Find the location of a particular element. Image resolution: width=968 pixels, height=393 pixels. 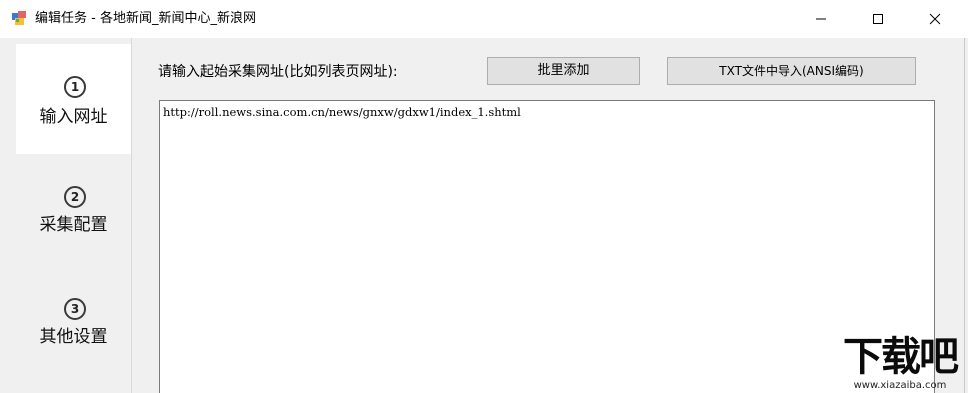

minimize-icon is located at coordinates (821, 19).